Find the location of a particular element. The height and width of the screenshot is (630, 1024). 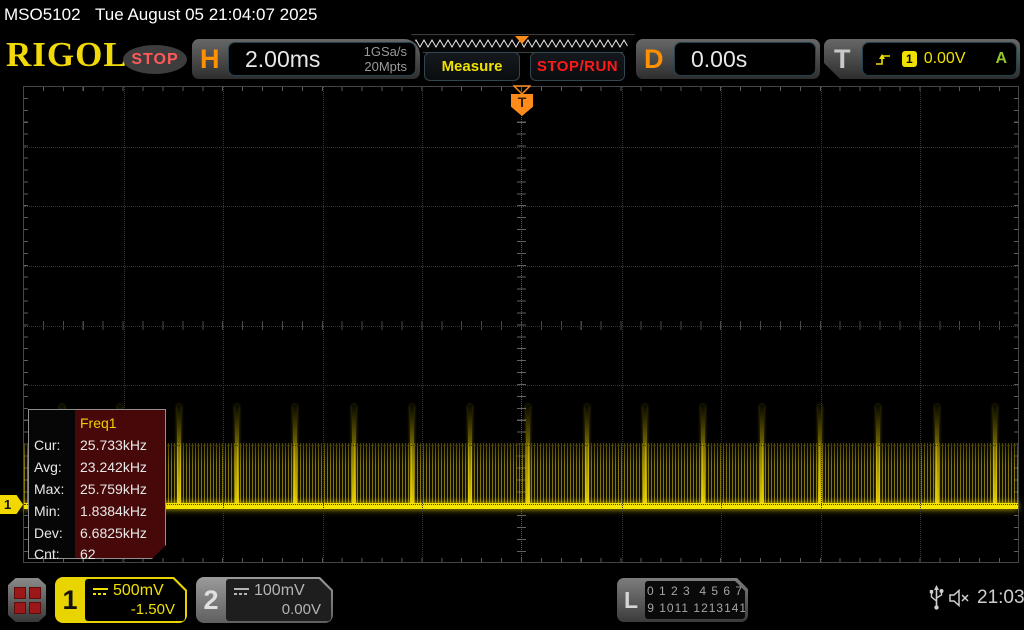

meas-value-min: 1.8384kHz is located at coordinates (113, 511).